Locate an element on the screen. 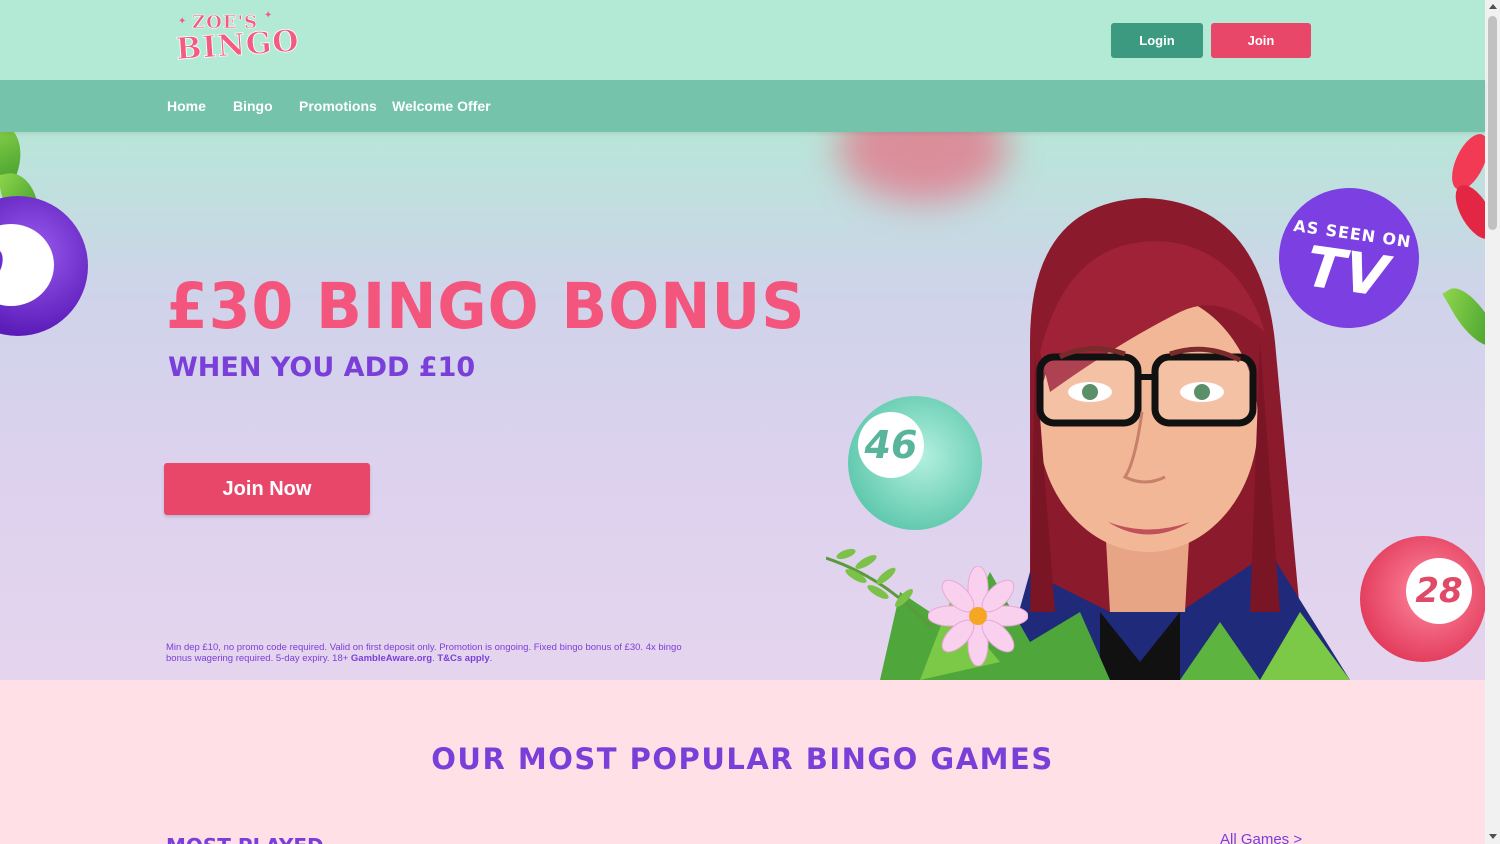  bingo-ball-number: 46 is located at coordinates (891, 445).